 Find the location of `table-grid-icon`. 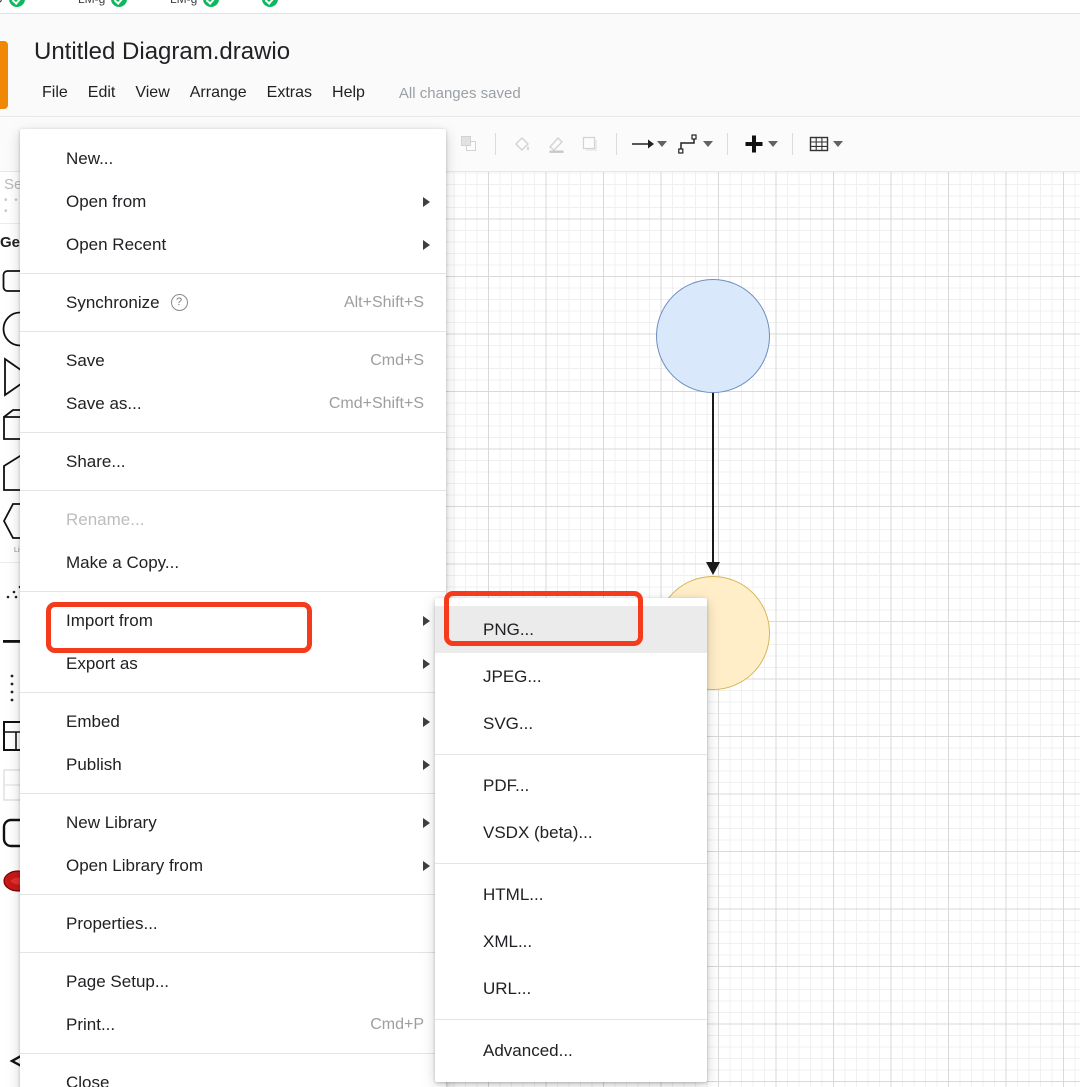

table-grid-icon is located at coordinates (819, 144).